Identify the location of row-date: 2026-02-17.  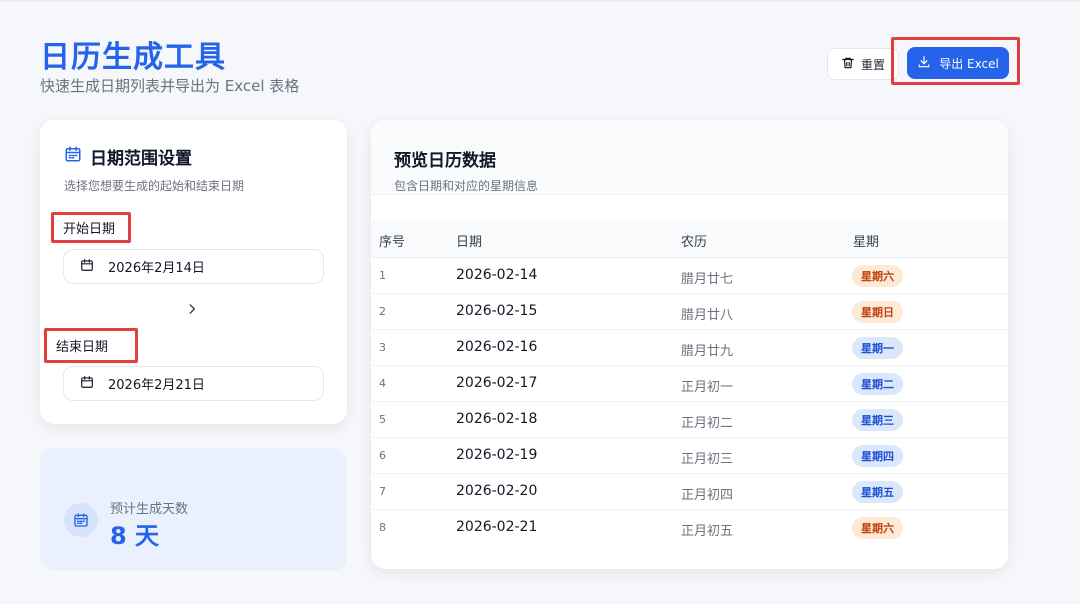
(497, 383).